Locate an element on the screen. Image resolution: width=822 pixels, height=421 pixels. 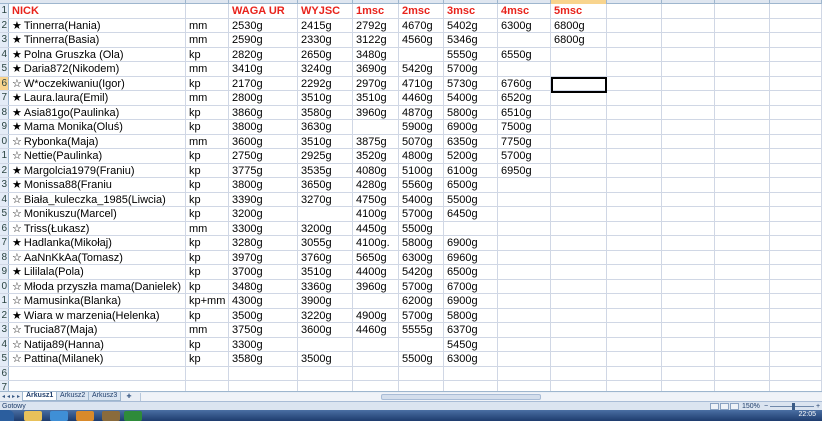
type-cell: mm is located at coordinates (207, 330).